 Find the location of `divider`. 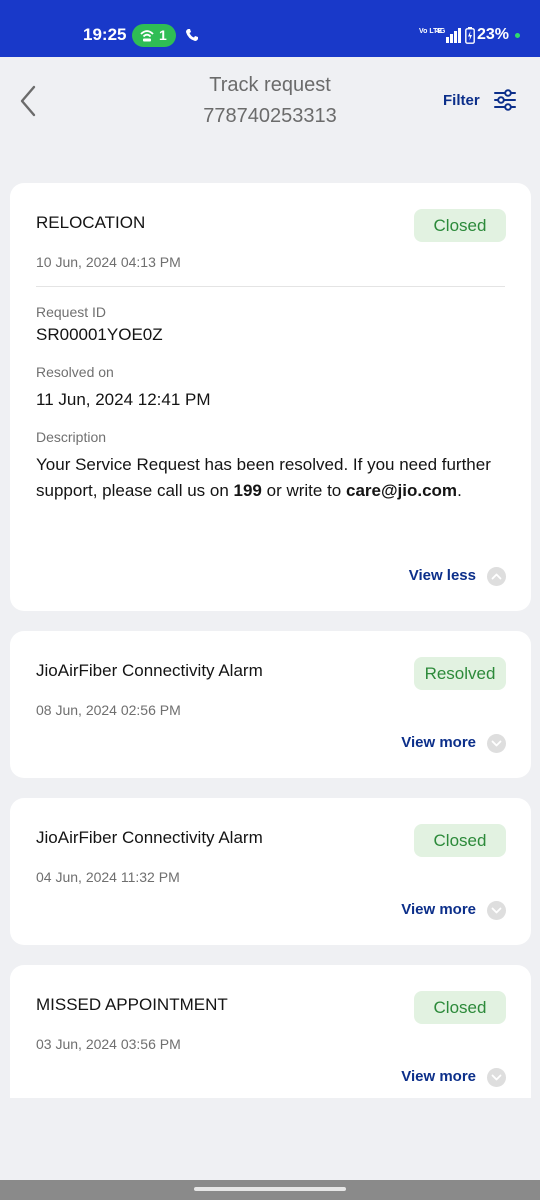

divider is located at coordinates (270, 286).